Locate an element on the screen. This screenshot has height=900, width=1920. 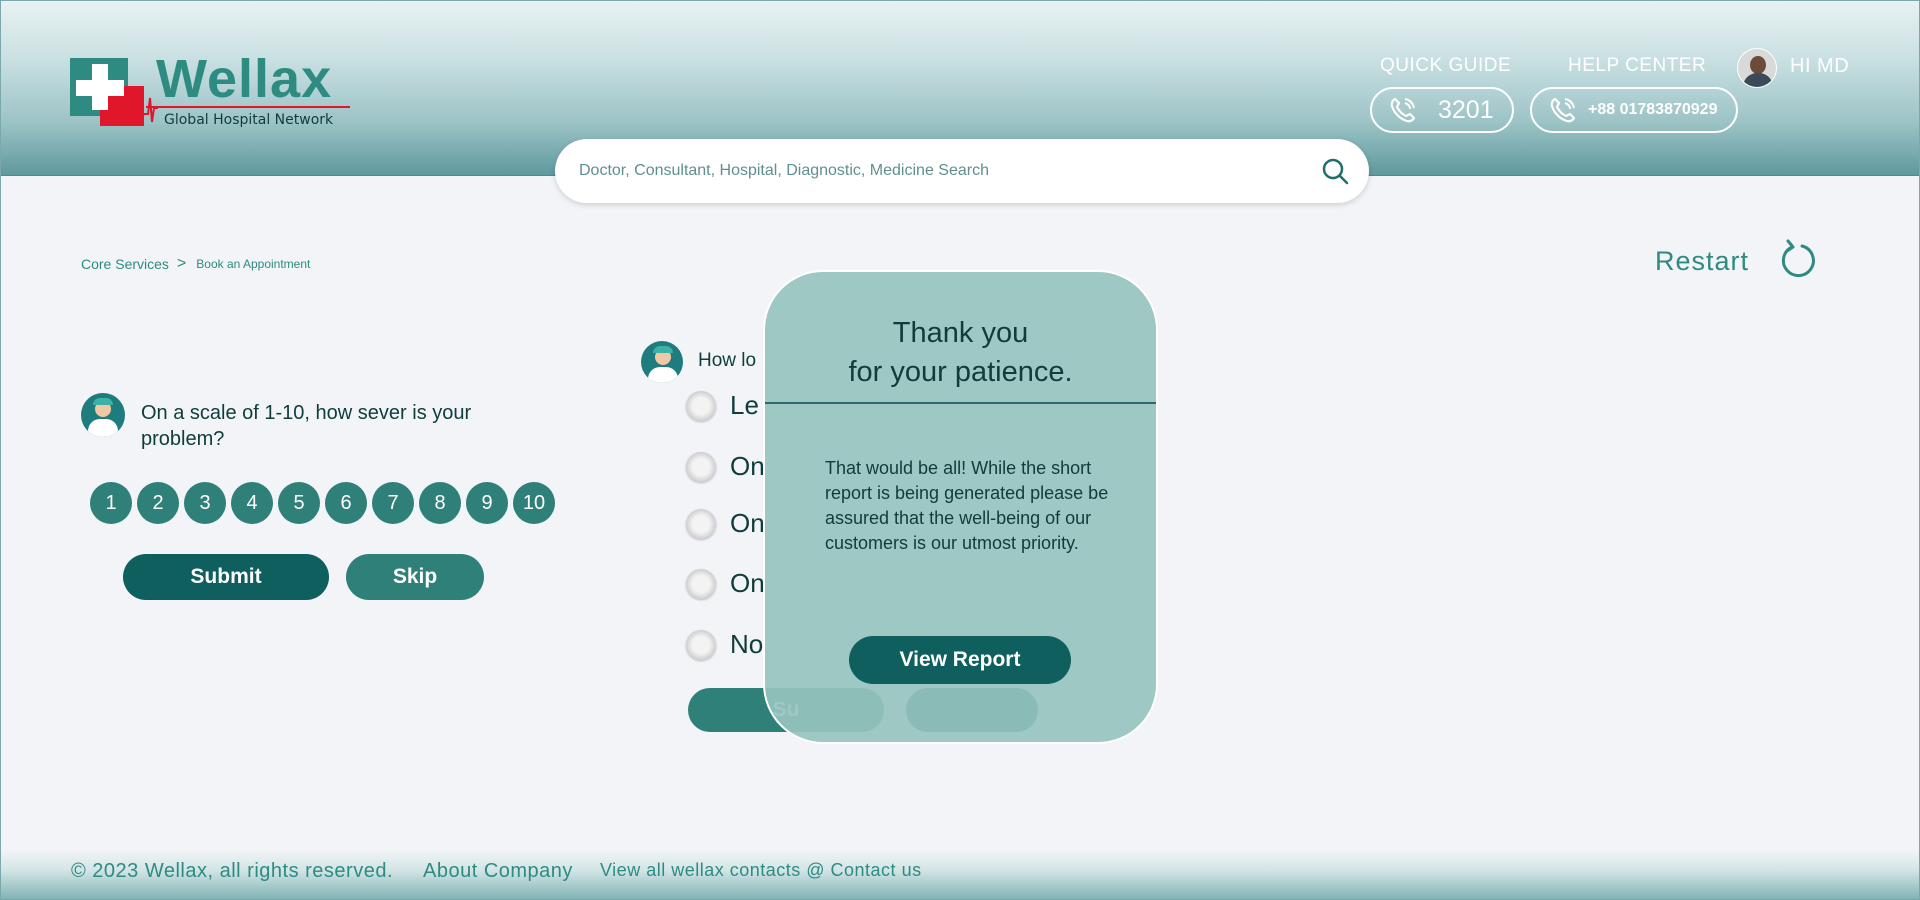
help-center-number: +88 01783870929 is located at coordinates (1653, 109).